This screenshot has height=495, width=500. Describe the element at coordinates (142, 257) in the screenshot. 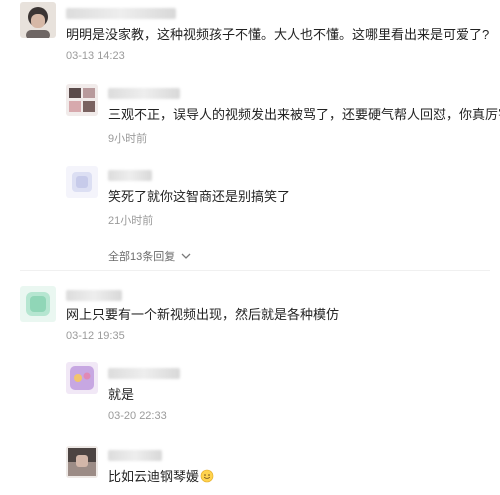

I see `view-all-replies-label: 全部13条回复` at that location.